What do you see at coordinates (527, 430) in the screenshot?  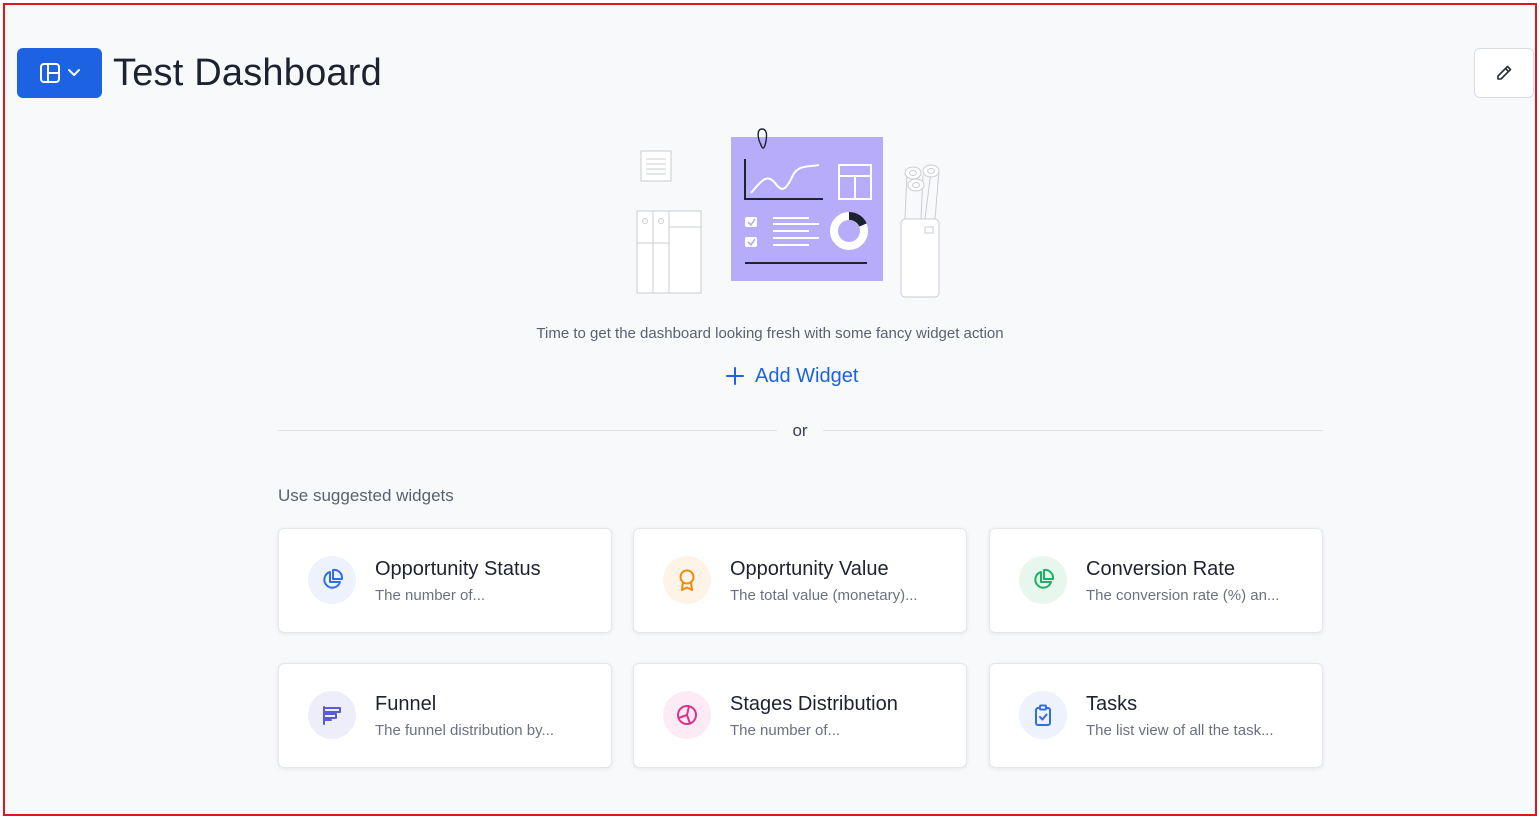 I see `divider-left` at bounding box center [527, 430].